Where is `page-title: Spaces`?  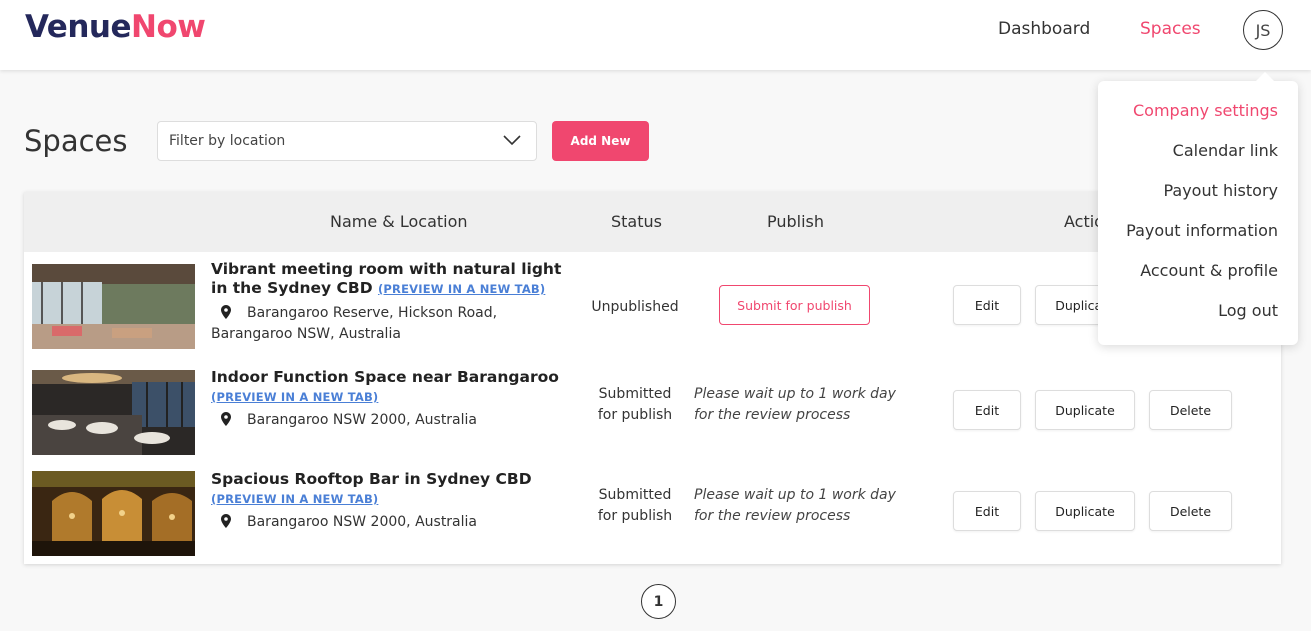 page-title: Spaces is located at coordinates (76, 141).